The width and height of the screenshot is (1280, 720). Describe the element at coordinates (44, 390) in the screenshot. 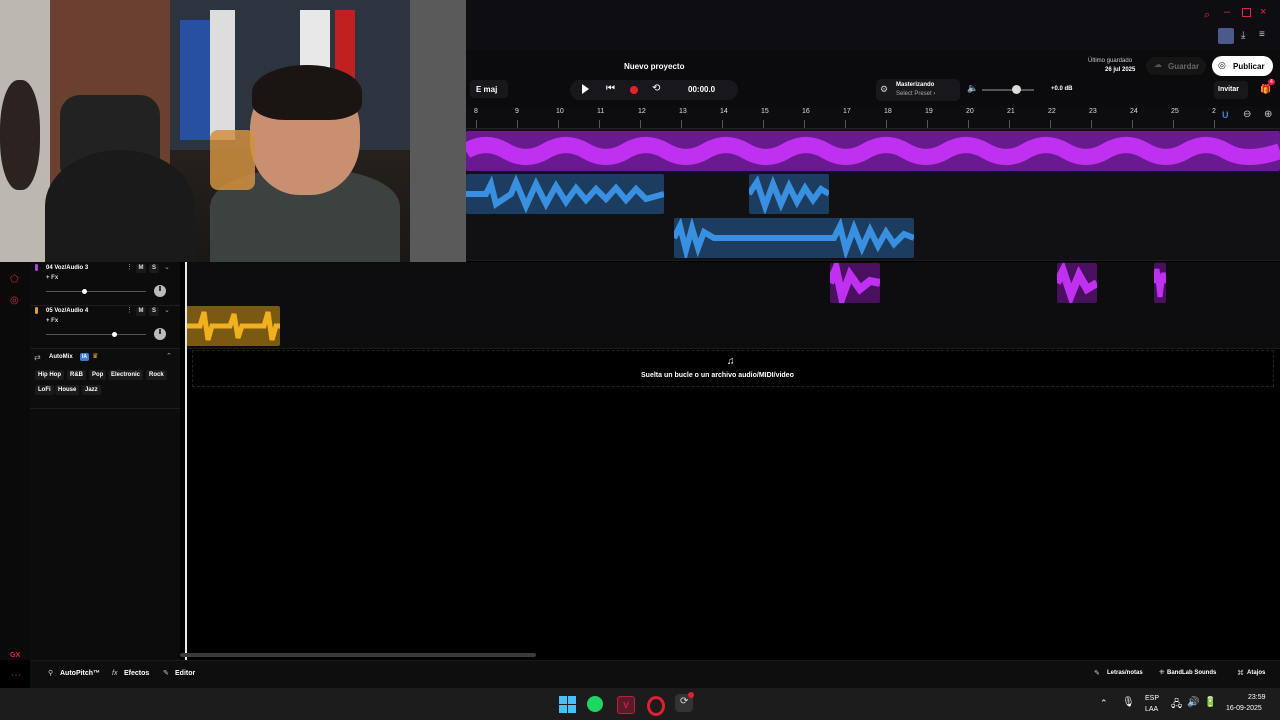

I see `genre-chip: LoFi` at that location.